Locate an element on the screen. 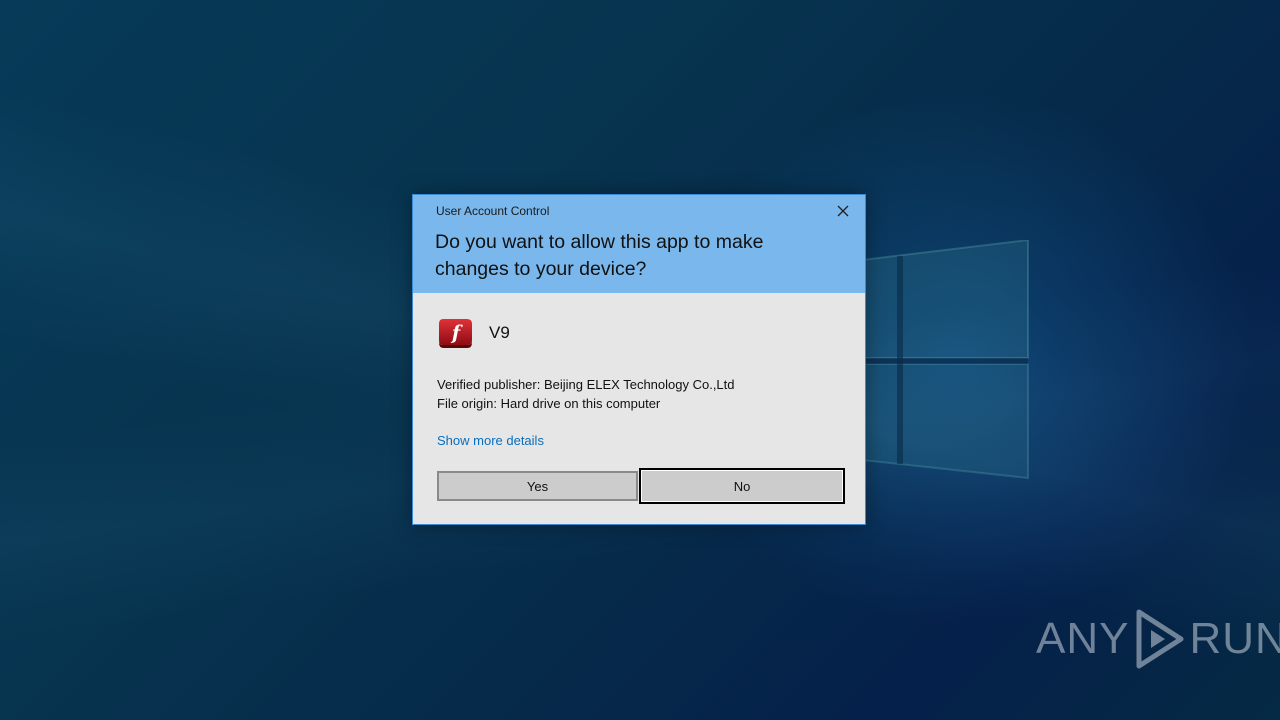 The height and width of the screenshot is (720, 1280). app-row: f V9 is located at coordinates (473, 333).